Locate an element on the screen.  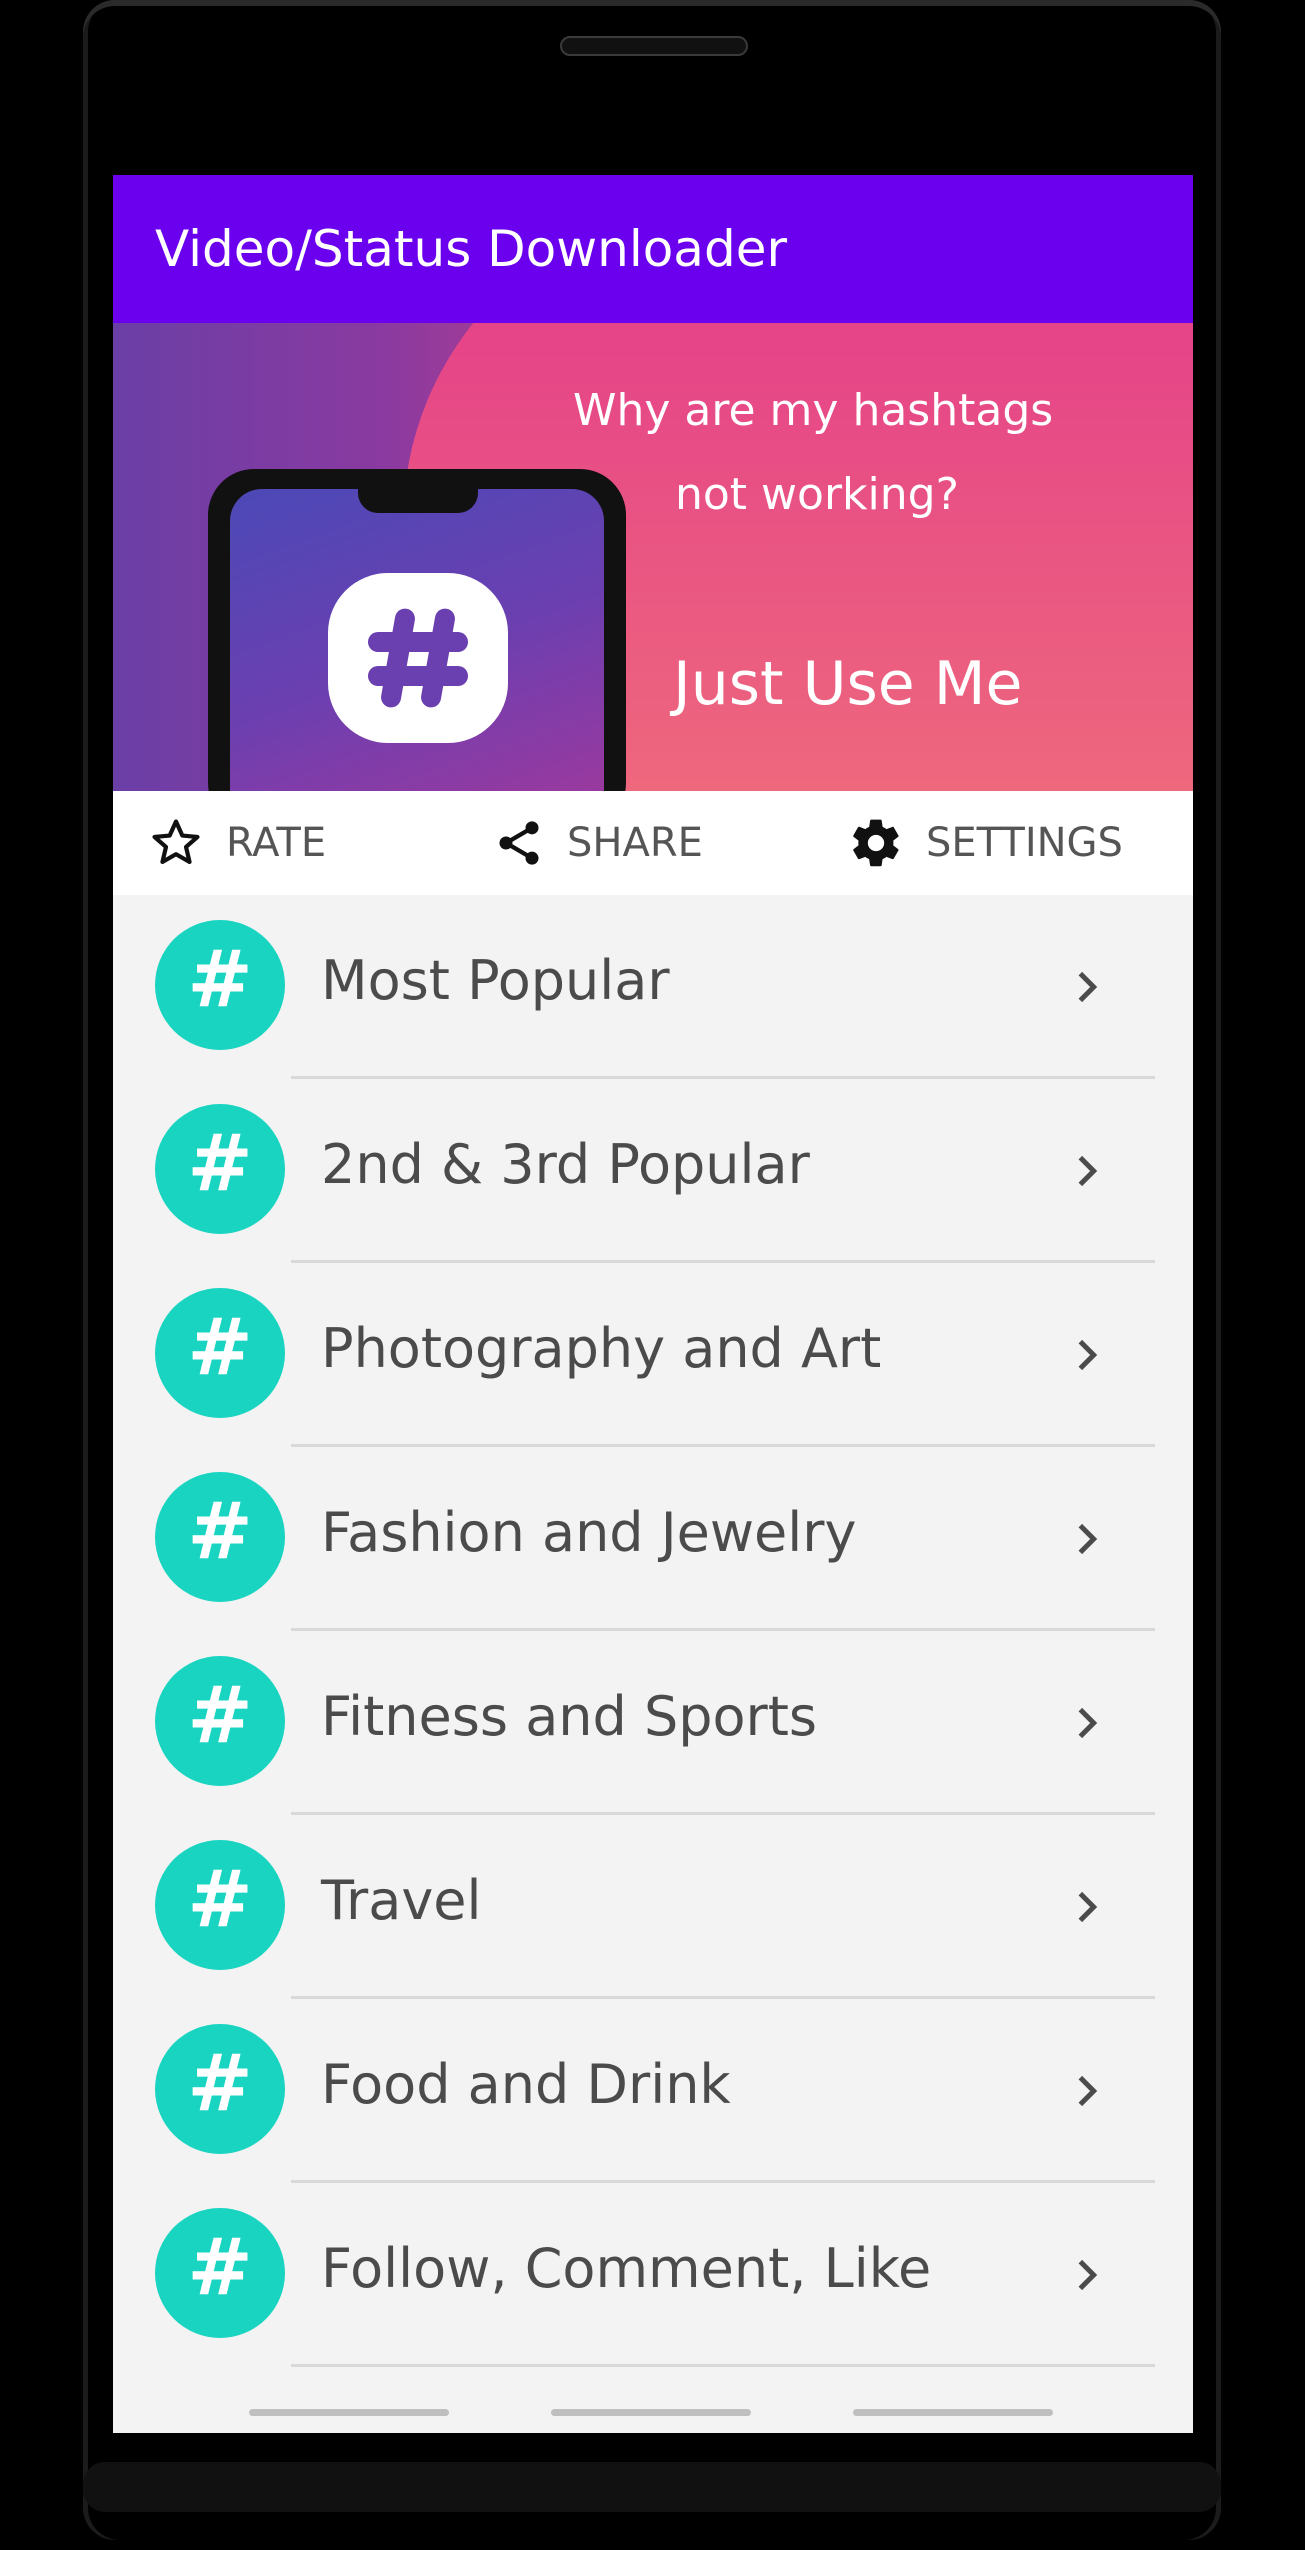
list-item: # Food and Drink is located at coordinates (655, 2091).